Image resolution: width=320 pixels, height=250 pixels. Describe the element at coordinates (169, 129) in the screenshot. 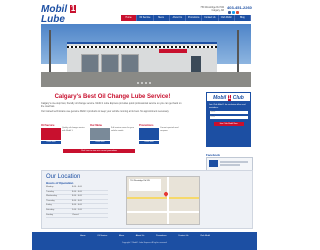

I see `card-text: Current specials and coupons.` at that location.